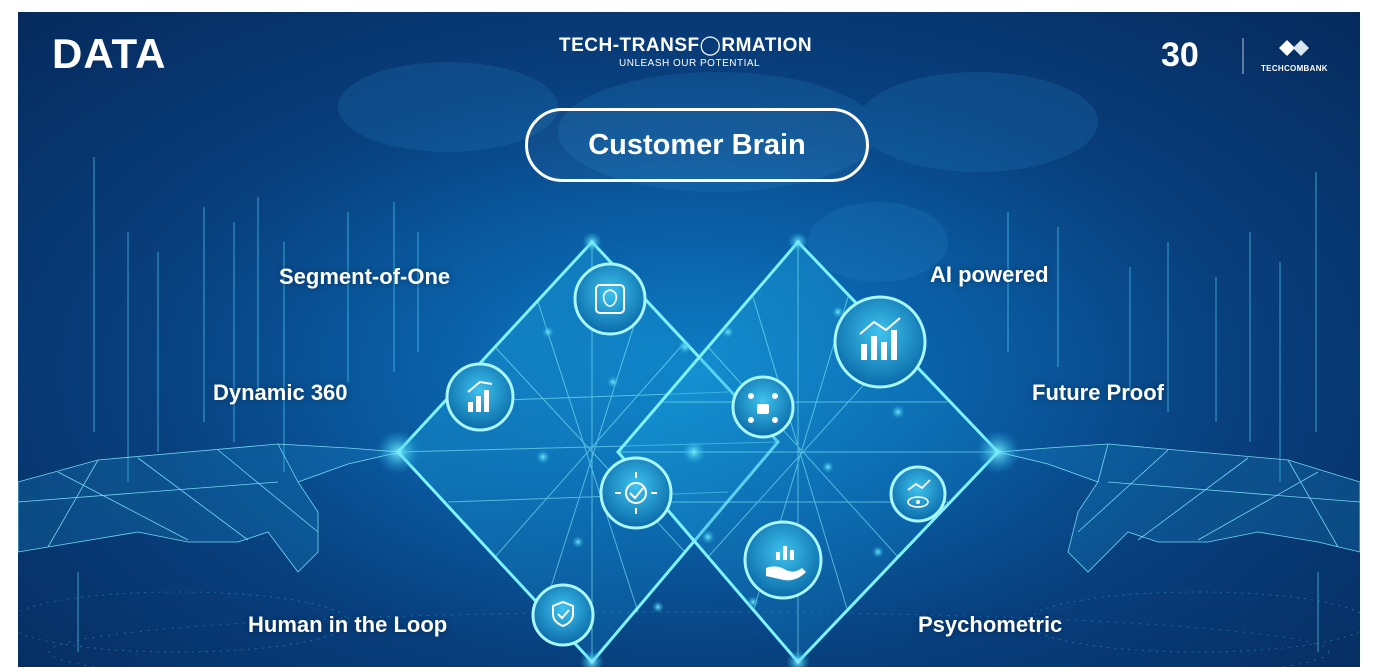  What do you see at coordinates (989, 274) in the screenshot?
I see `label-ai-powered: AI powered` at bounding box center [989, 274].